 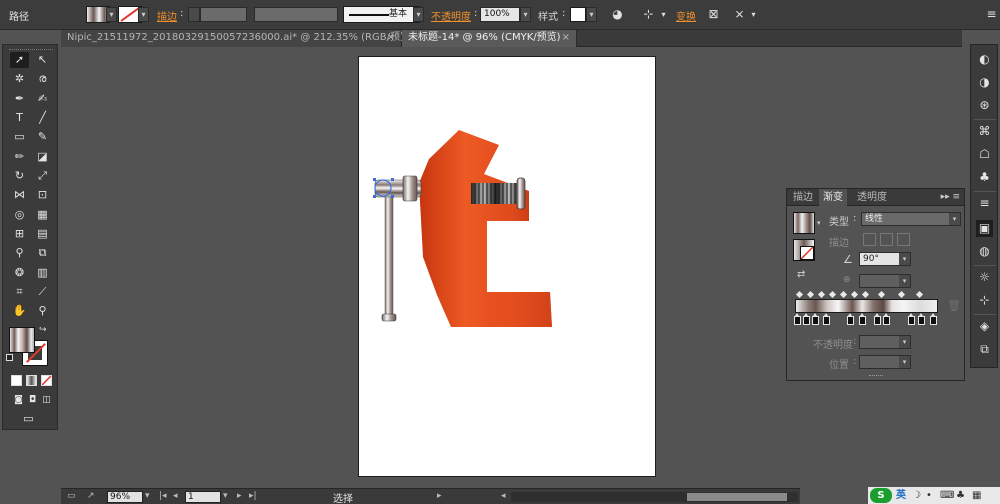 I want to click on swatches-panel-icon: ⊛, so click(x=984, y=105).